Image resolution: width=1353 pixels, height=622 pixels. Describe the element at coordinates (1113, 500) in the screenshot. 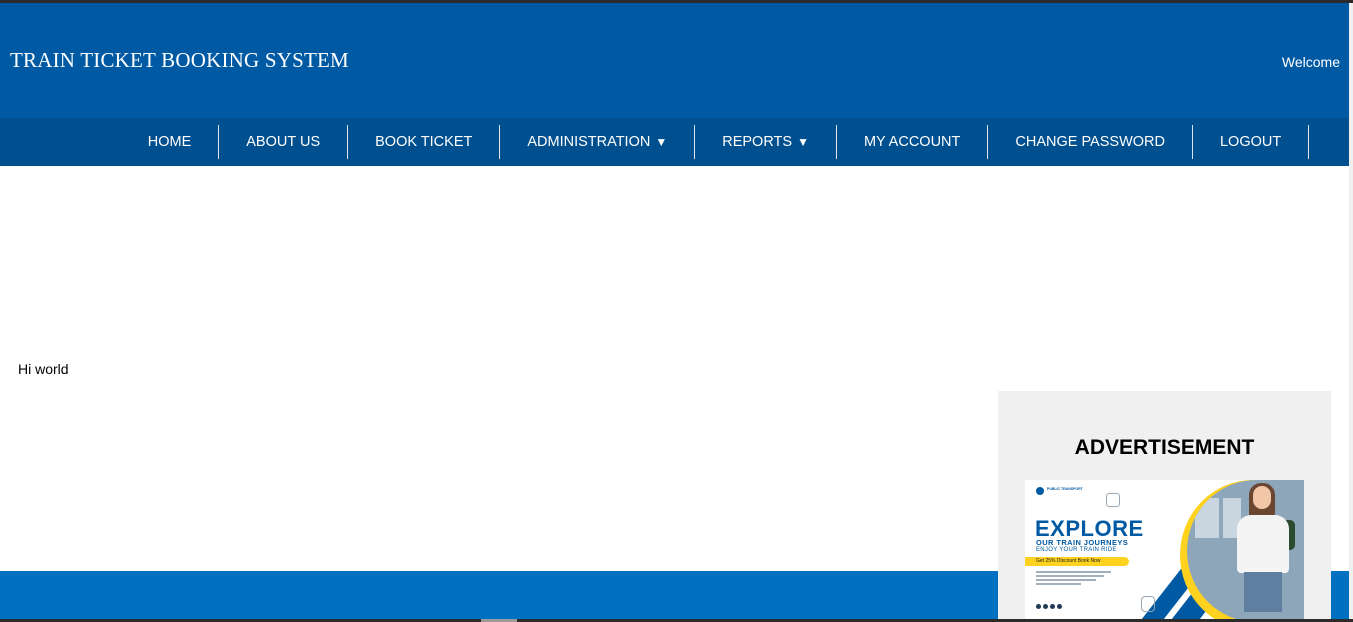

I see `train-icon` at that location.